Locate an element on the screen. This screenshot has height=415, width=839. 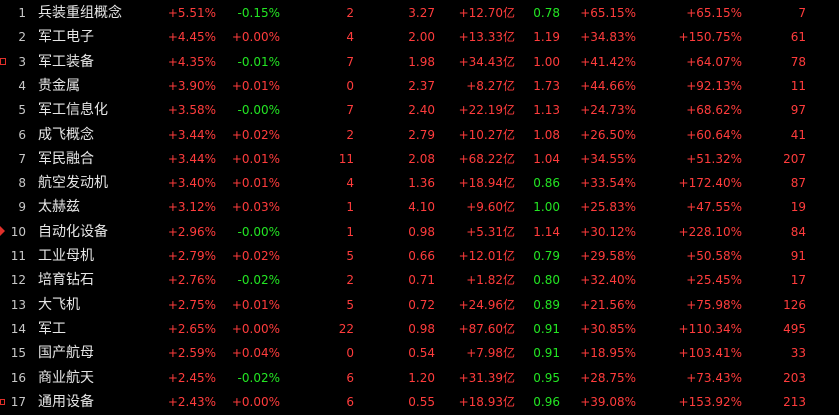
constituent-count: 91 is located at coordinates (798, 256).